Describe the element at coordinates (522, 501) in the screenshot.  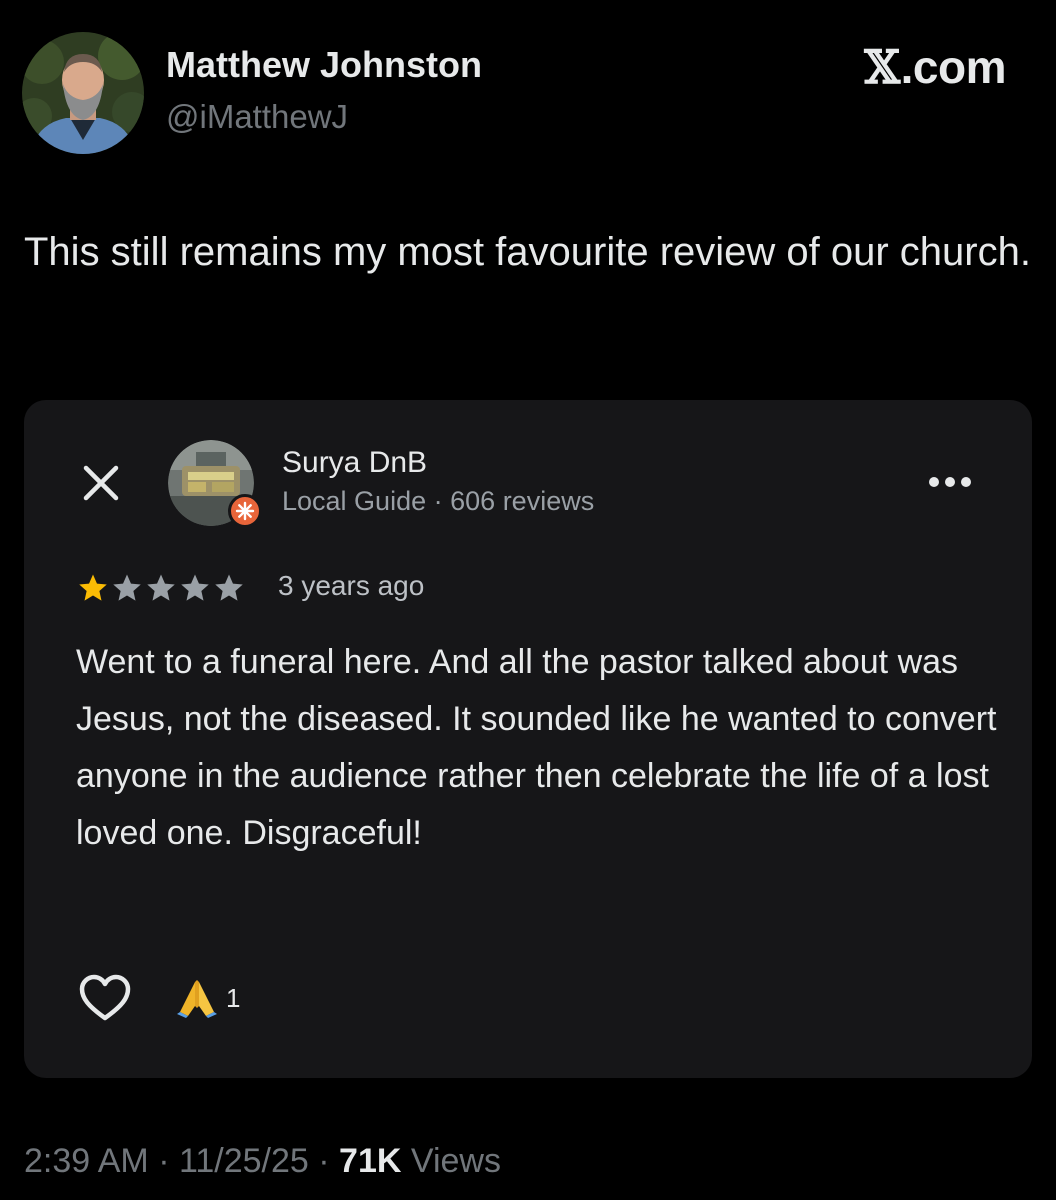
I see `review-count: 606 reviews` at that location.